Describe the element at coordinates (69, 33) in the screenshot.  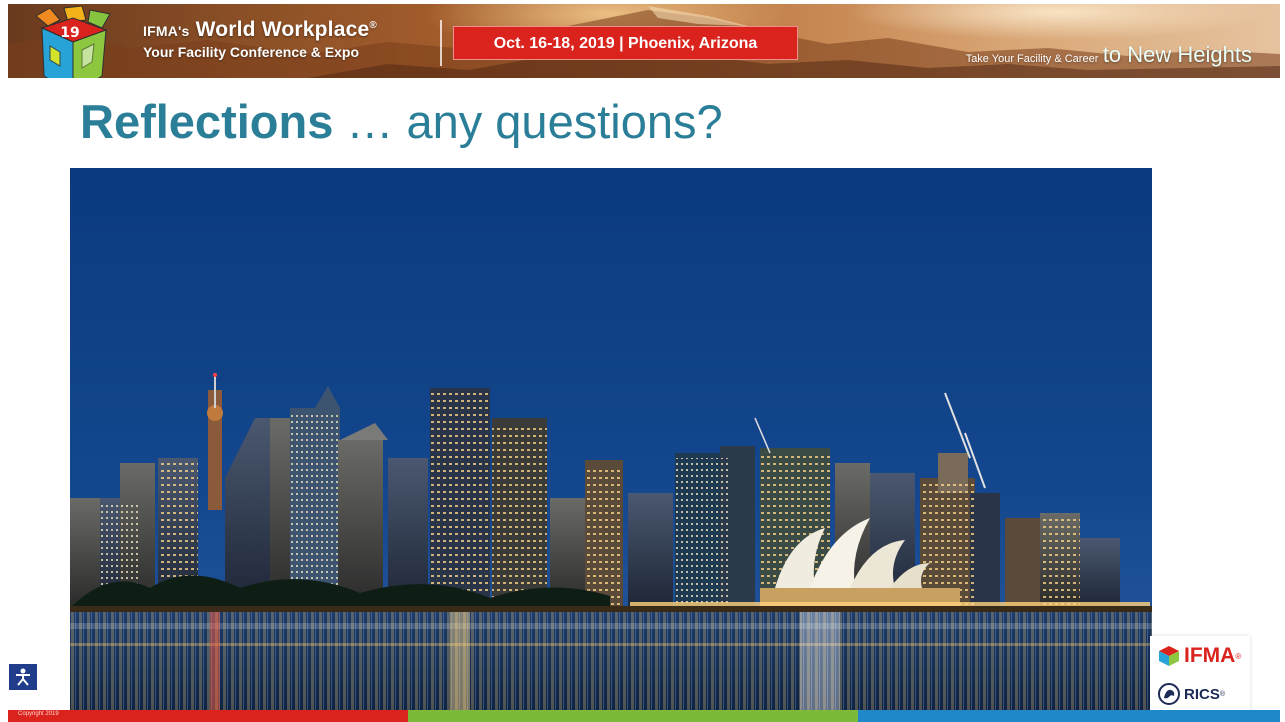
I see `svg-text: 19` at that location.